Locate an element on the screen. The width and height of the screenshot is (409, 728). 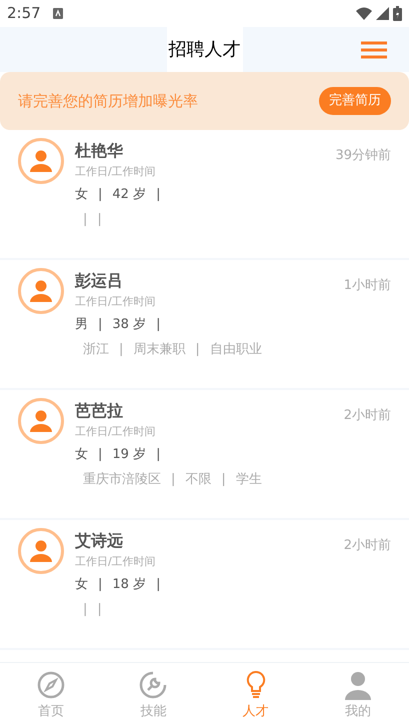
person-name: 芭芭拉 is located at coordinates (99, 411).